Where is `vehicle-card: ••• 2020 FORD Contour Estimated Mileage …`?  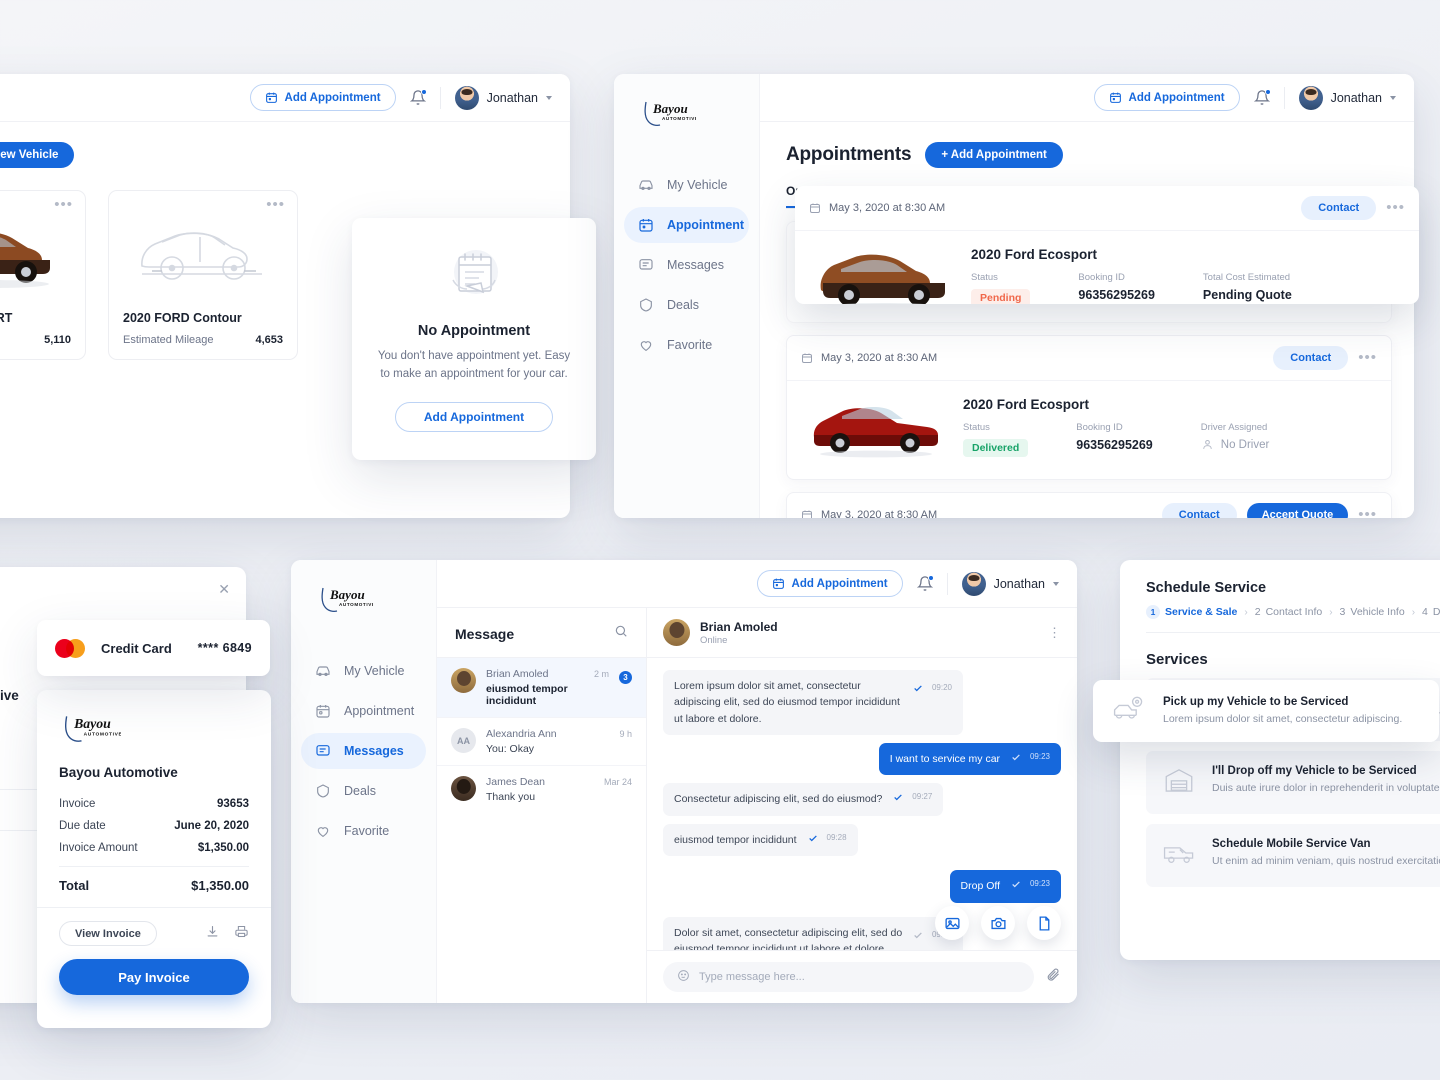
vehicle-card: ••• 2020 FORD Contour Estimated Mileage … is located at coordinates (203, 275).